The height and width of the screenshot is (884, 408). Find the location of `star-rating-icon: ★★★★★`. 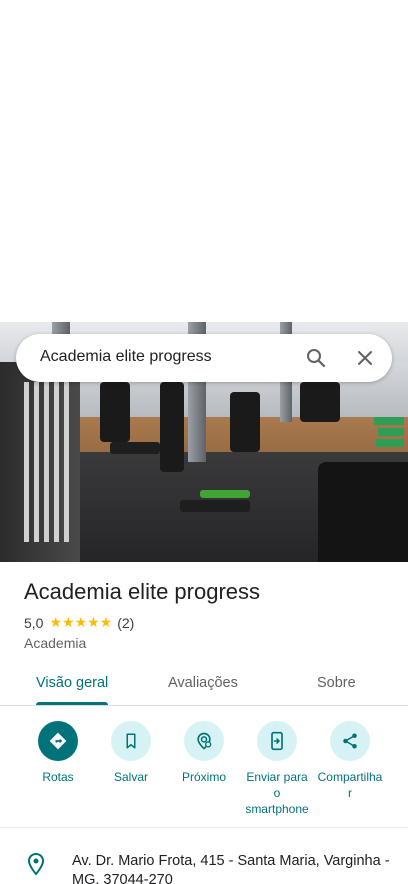

star-rating-icon: ★★★★★ is located at coordinates (81, 622).